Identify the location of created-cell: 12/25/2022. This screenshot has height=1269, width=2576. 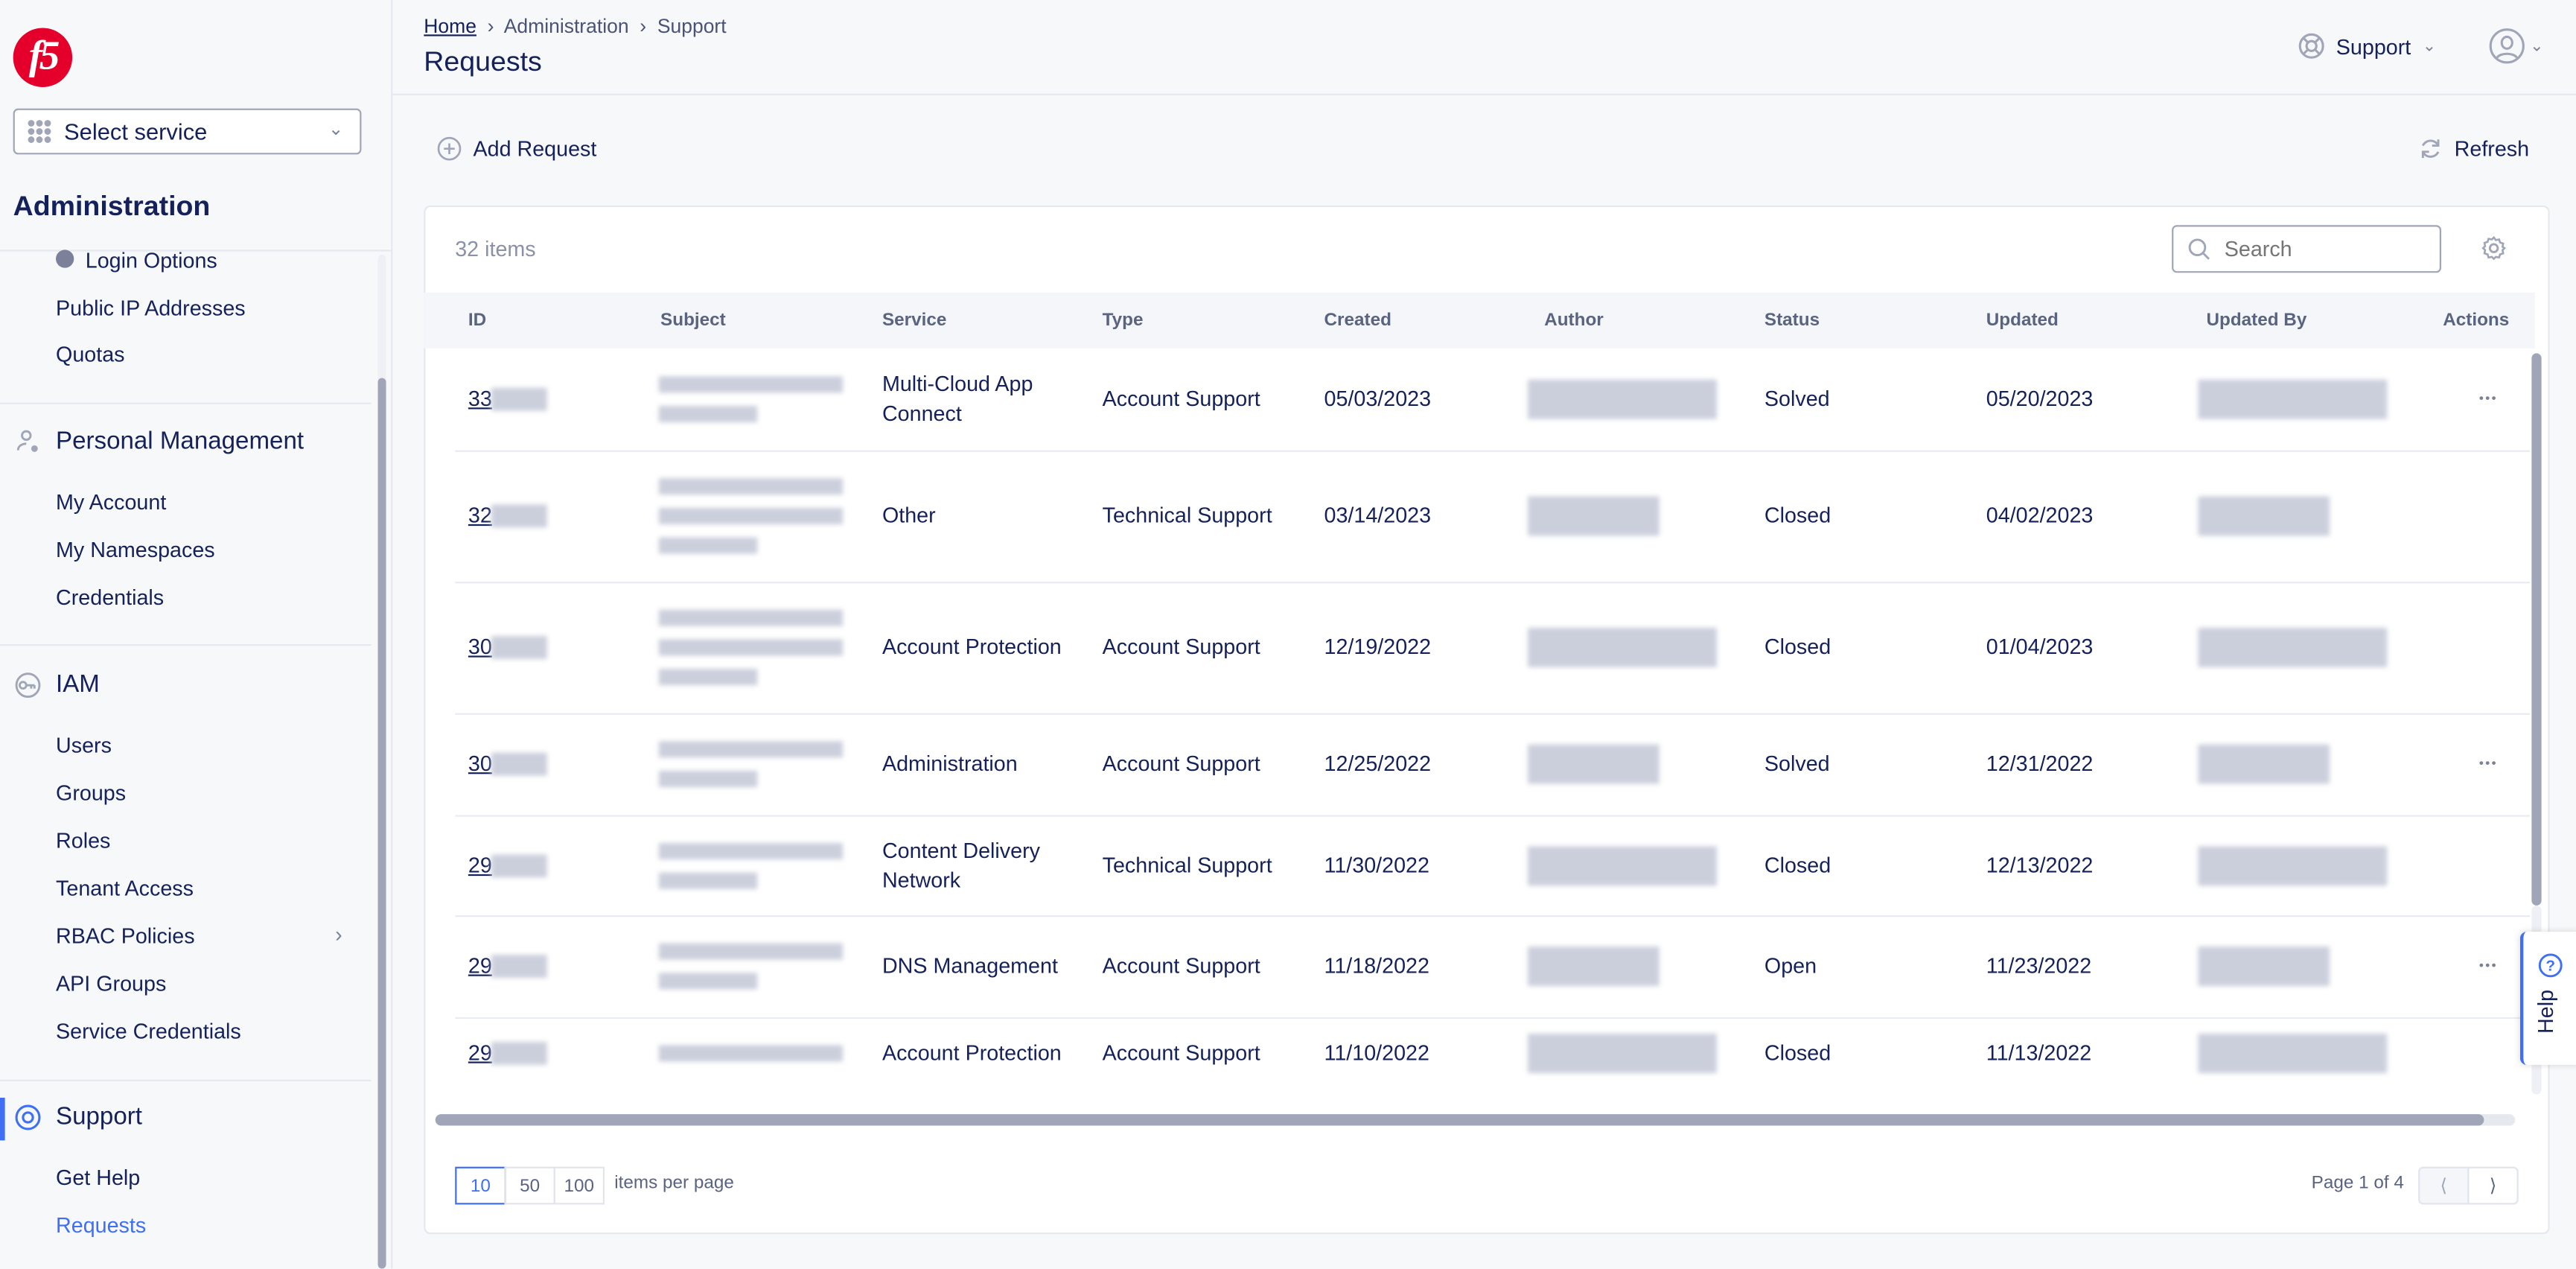
(1378, 763).